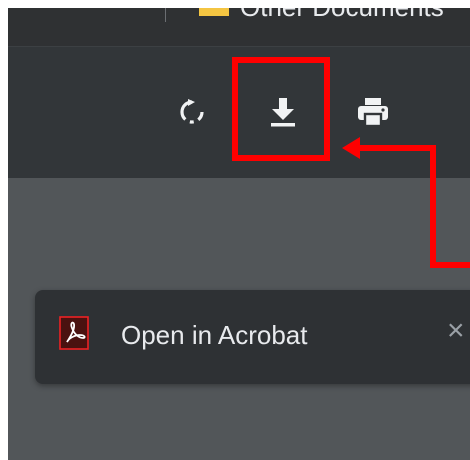  Describe the element at coordinates (456, 331) in the screenshot. I see `close-icon: ×` at that location.